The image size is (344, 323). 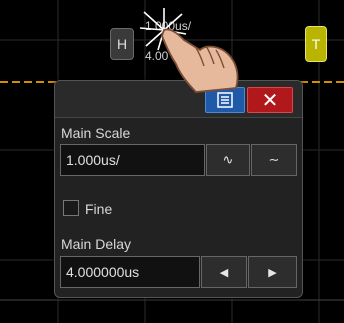 I want to click on scale-increase-button: ∼, so click(x=274, y=160).